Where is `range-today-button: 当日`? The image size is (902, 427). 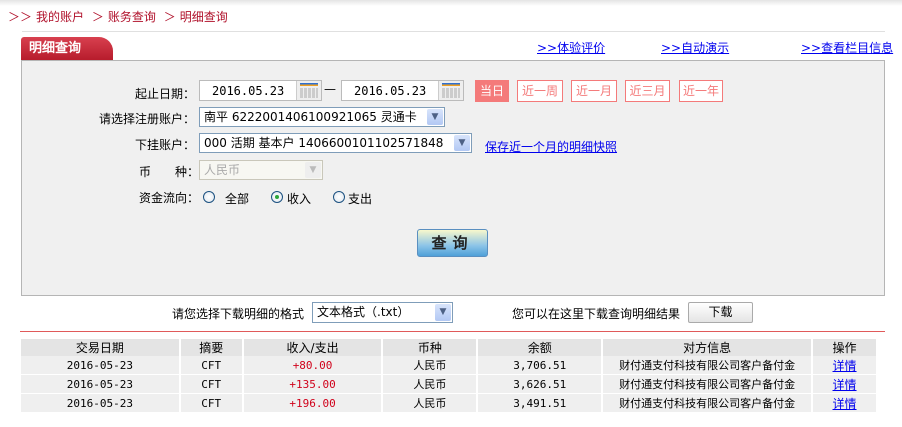
range-today-button: 当日 is located at coordinates (492, 91).